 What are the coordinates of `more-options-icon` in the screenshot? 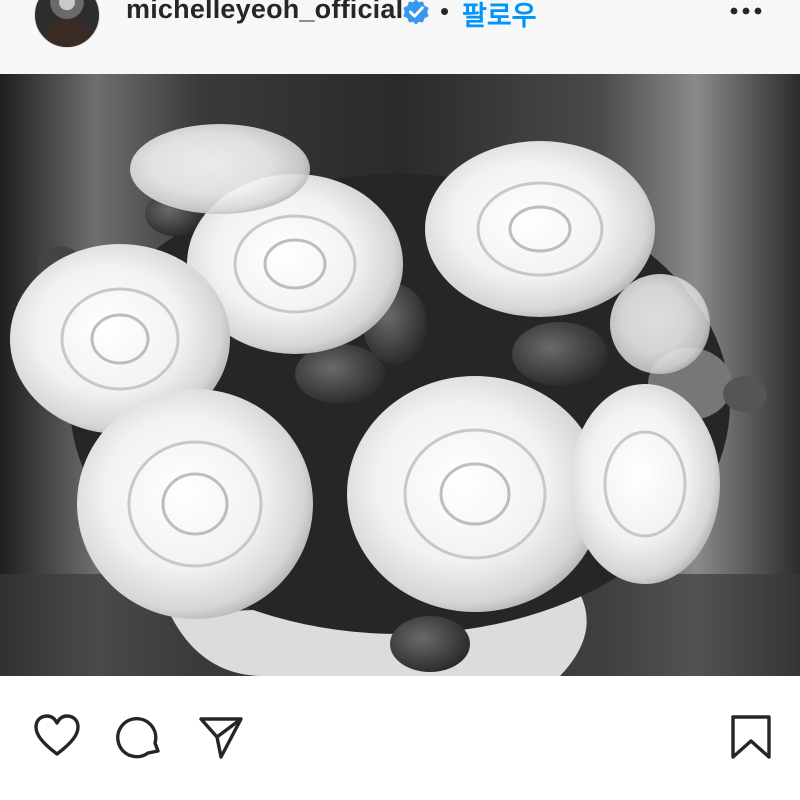 It's located at (746, 12).